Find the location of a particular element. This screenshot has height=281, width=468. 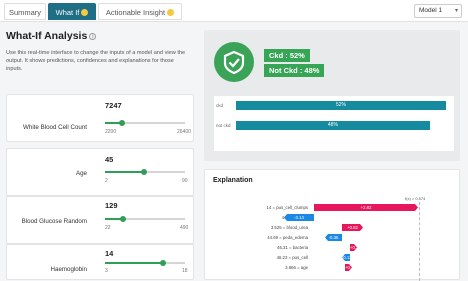

page-title: What-If Analysis i is located at coordinates (100, 36).